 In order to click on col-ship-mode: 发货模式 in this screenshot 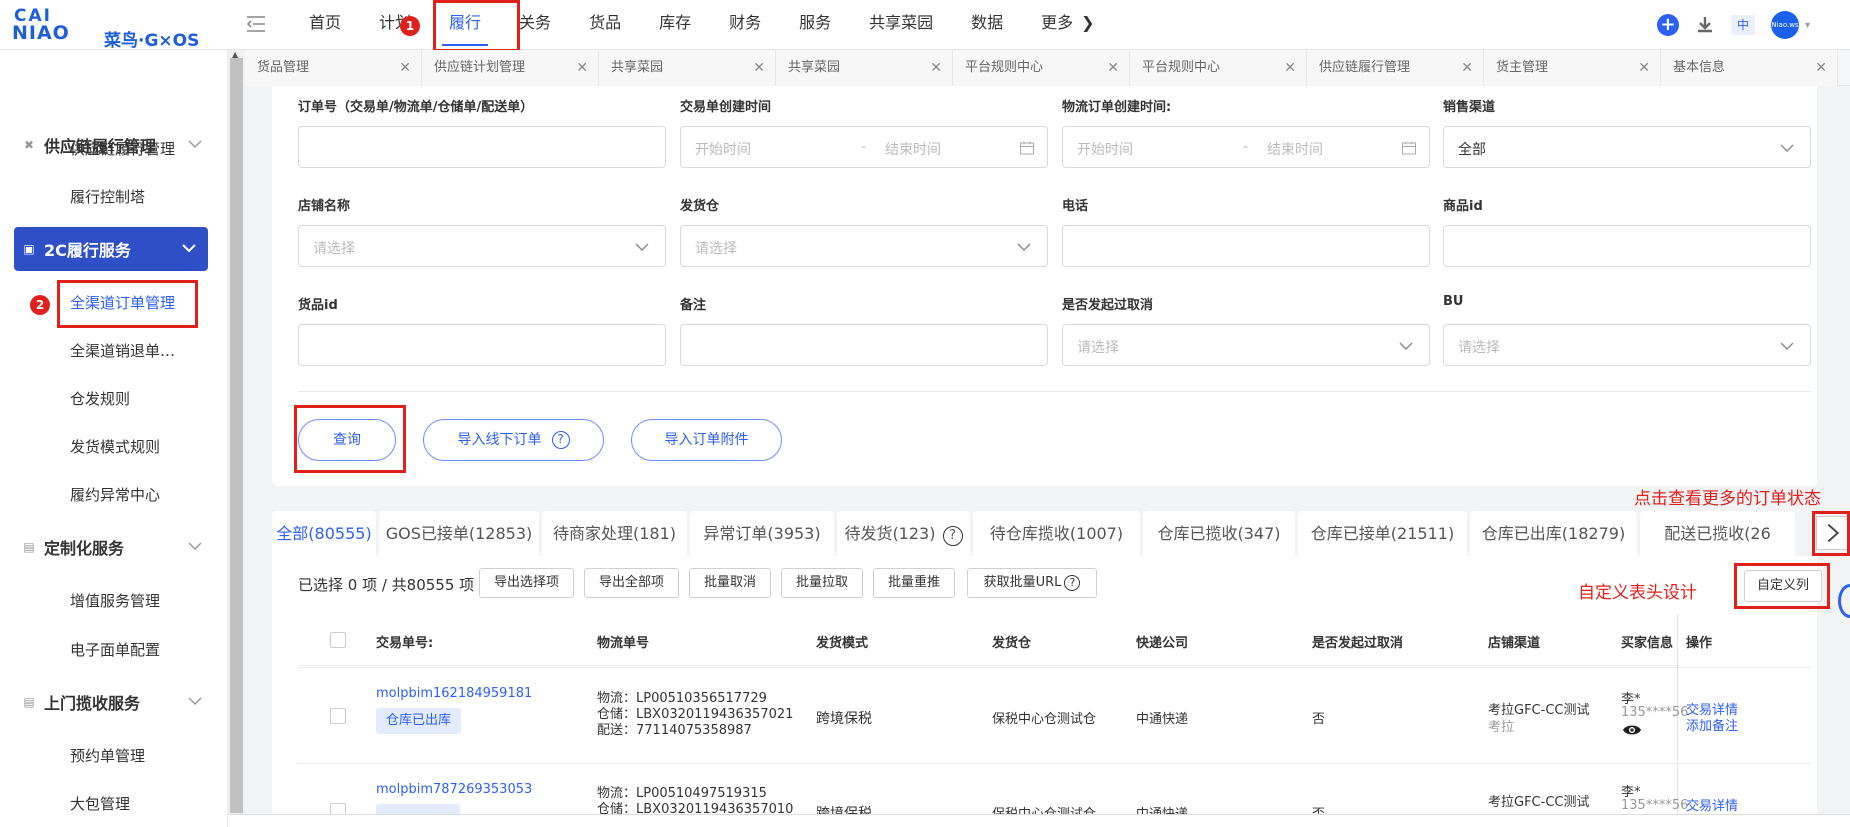, I will do `click(842, 641)`.